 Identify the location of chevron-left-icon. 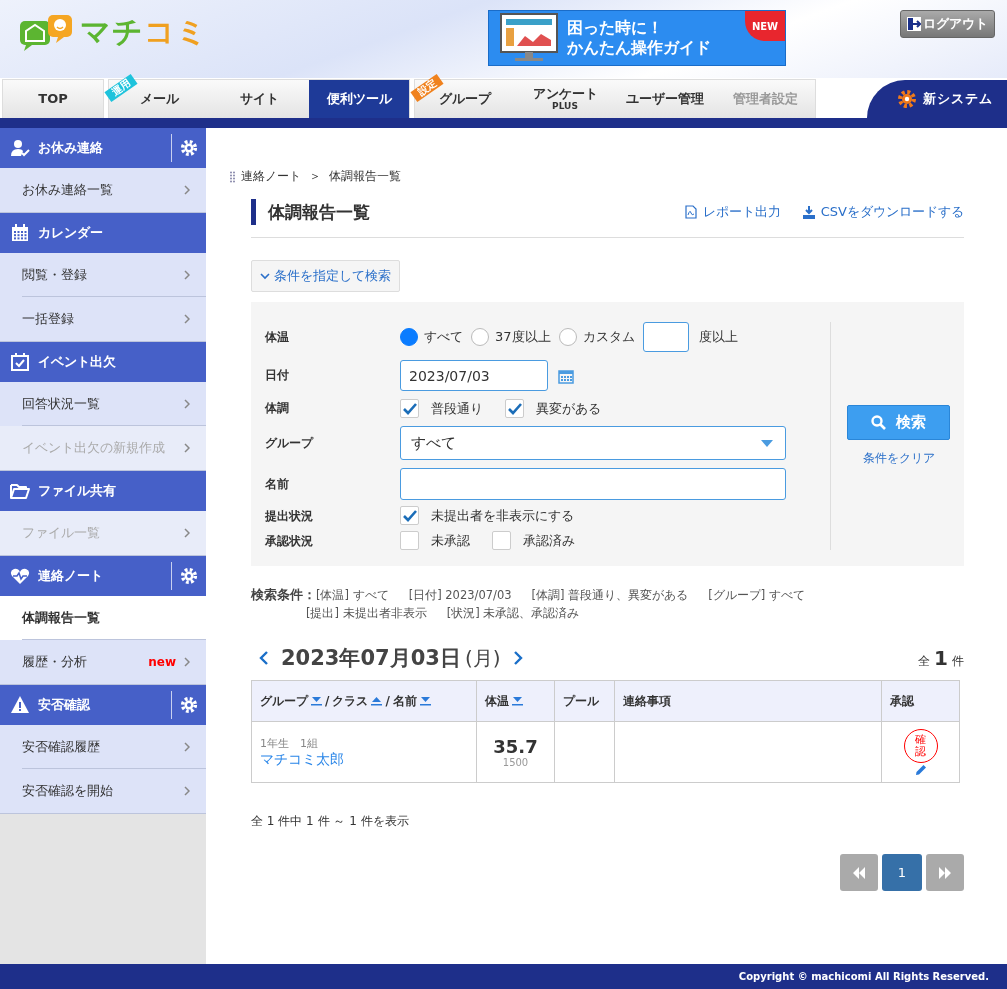
(264, 658).